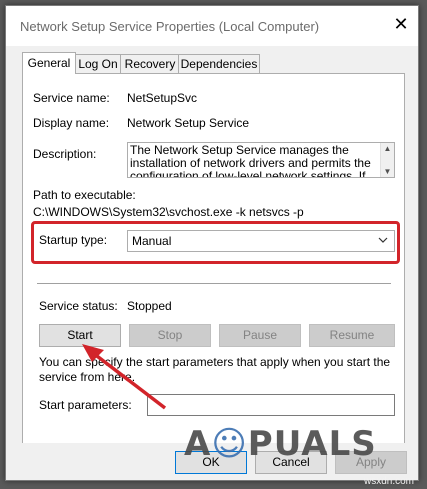  I want to click on appuals-logo: A☺PUALS, so click(280, 444).